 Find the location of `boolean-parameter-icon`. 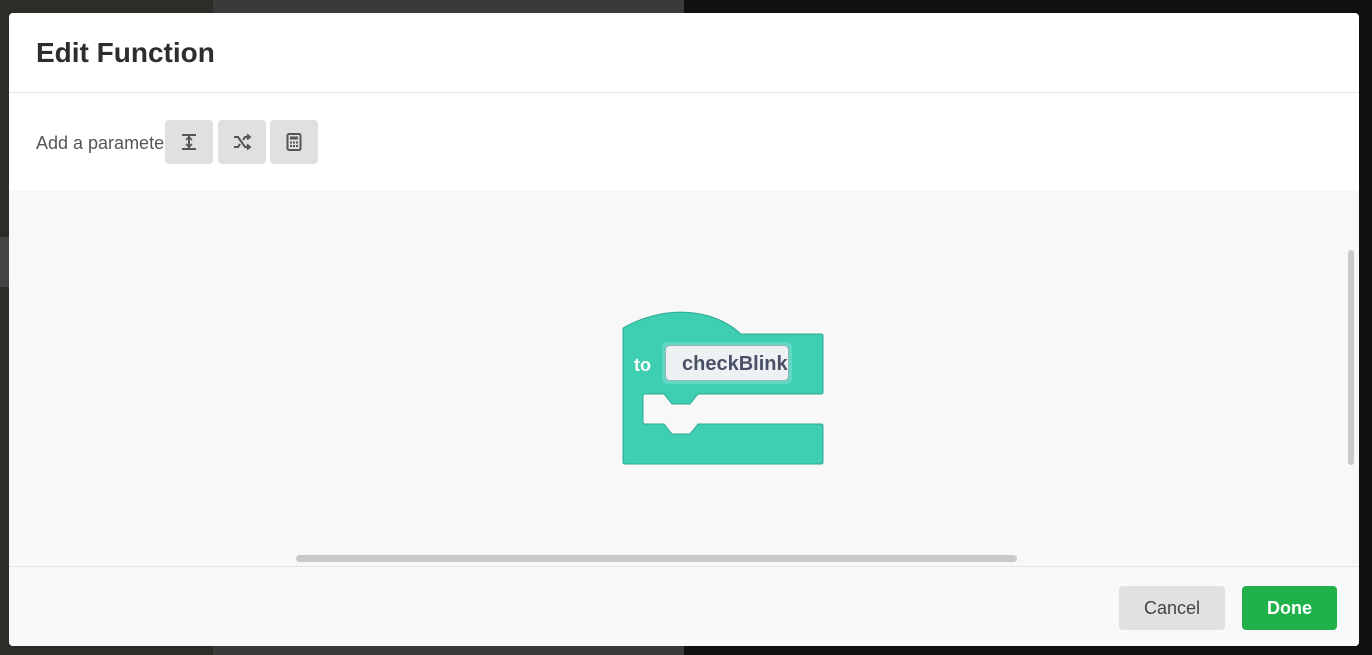

boolean-parameter-icon is located at coordinates (243, 142).